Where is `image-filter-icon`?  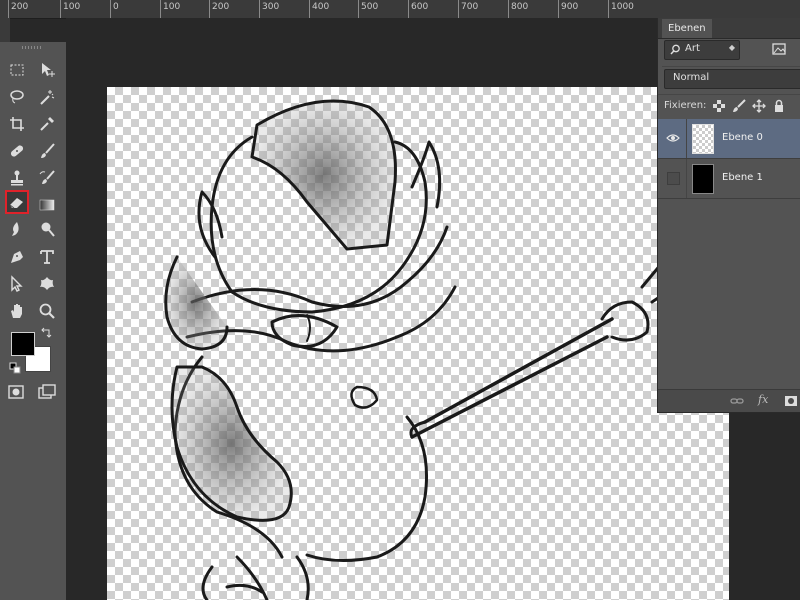
image-filter-icon is located at coordinates (779, 49).